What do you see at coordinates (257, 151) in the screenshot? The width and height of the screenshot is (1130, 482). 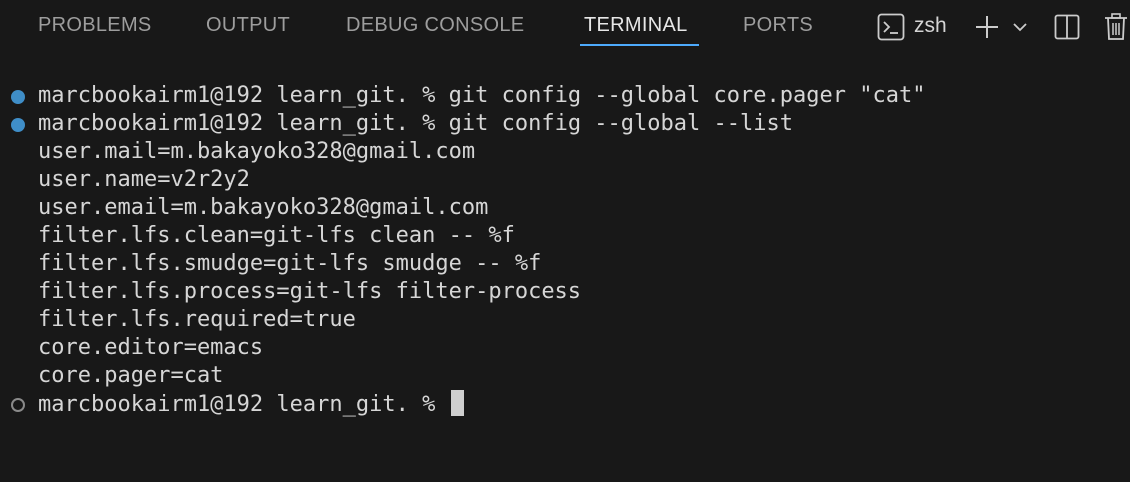 I see `terminal-output-line: user.mail=m.bakayoko328@gmail.com` at bounding box center [257, 151].